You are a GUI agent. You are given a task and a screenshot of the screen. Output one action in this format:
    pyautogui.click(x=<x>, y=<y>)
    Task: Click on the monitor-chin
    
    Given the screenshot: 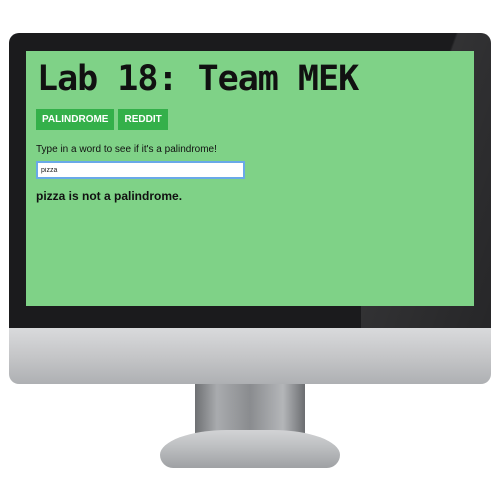 What is the action you would take?
    pyautogui.click(x=250, y=356)
    